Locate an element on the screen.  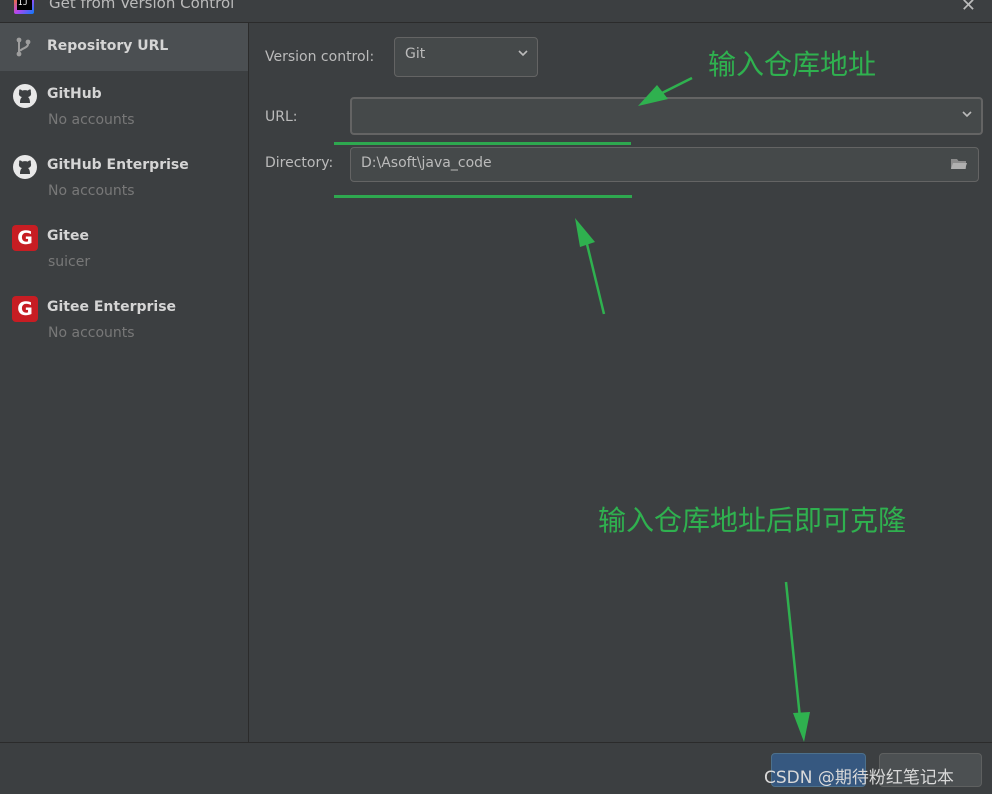
sidebar-item-label: GitHub is located at coordinates (74, 94).